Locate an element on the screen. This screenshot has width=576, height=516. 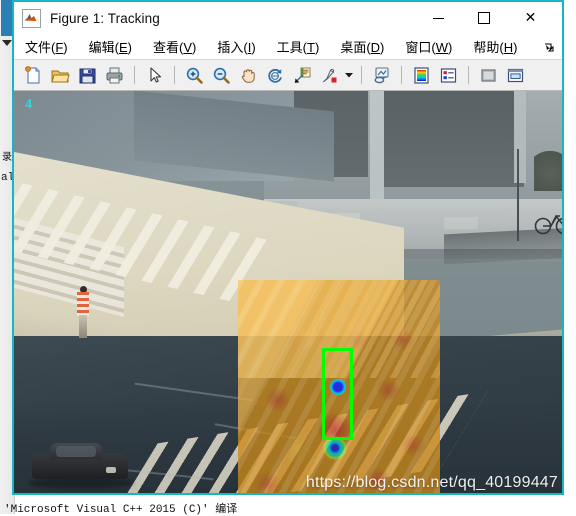
bicycle-icon is located at coordinates (548, 222).